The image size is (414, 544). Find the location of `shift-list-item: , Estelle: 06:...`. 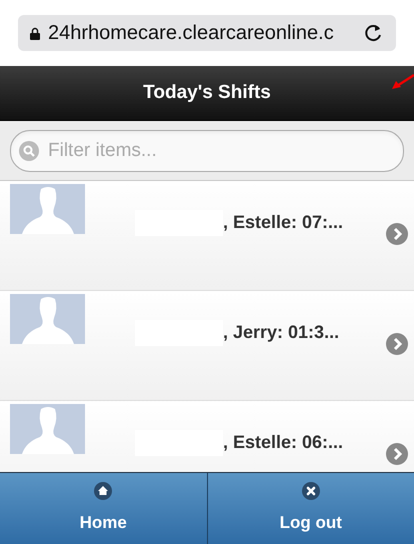

shift-list-item: , Estelle: 06:... is located at coordinates (207, 436).